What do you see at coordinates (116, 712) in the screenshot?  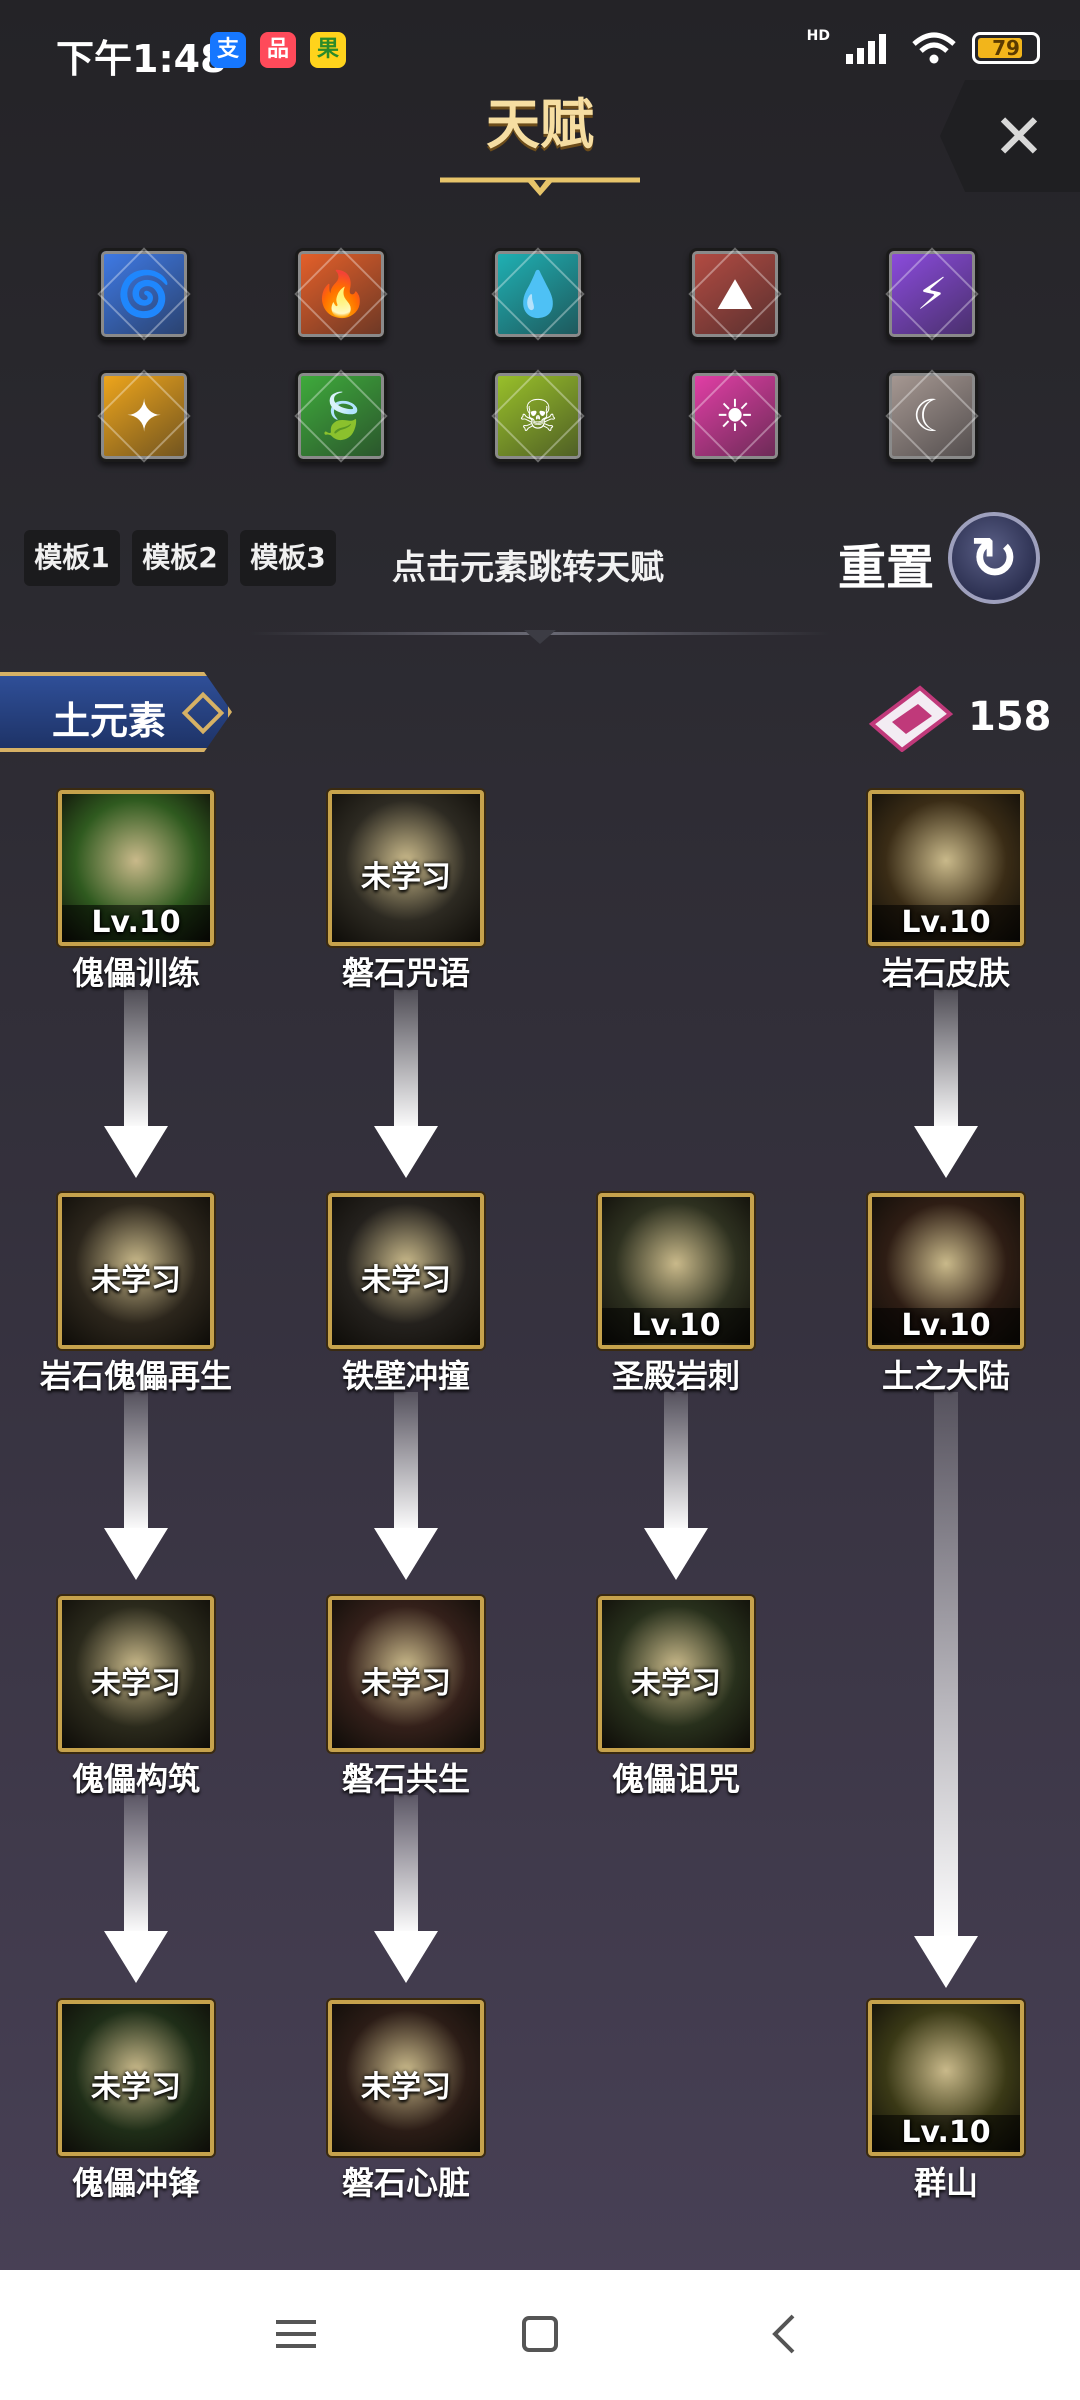 I see `element-banner: 土元素` at bounding box center [116, 712].